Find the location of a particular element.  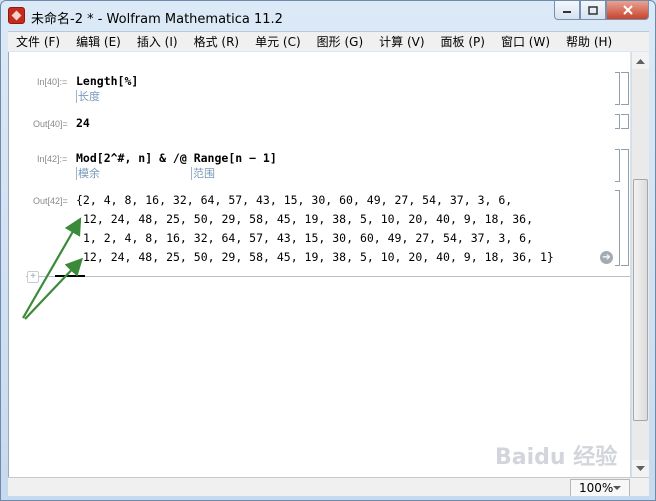

window-title: 未命名-2 * - Wolfram Mathematica 11.2 is located at coordinates (157, 19).